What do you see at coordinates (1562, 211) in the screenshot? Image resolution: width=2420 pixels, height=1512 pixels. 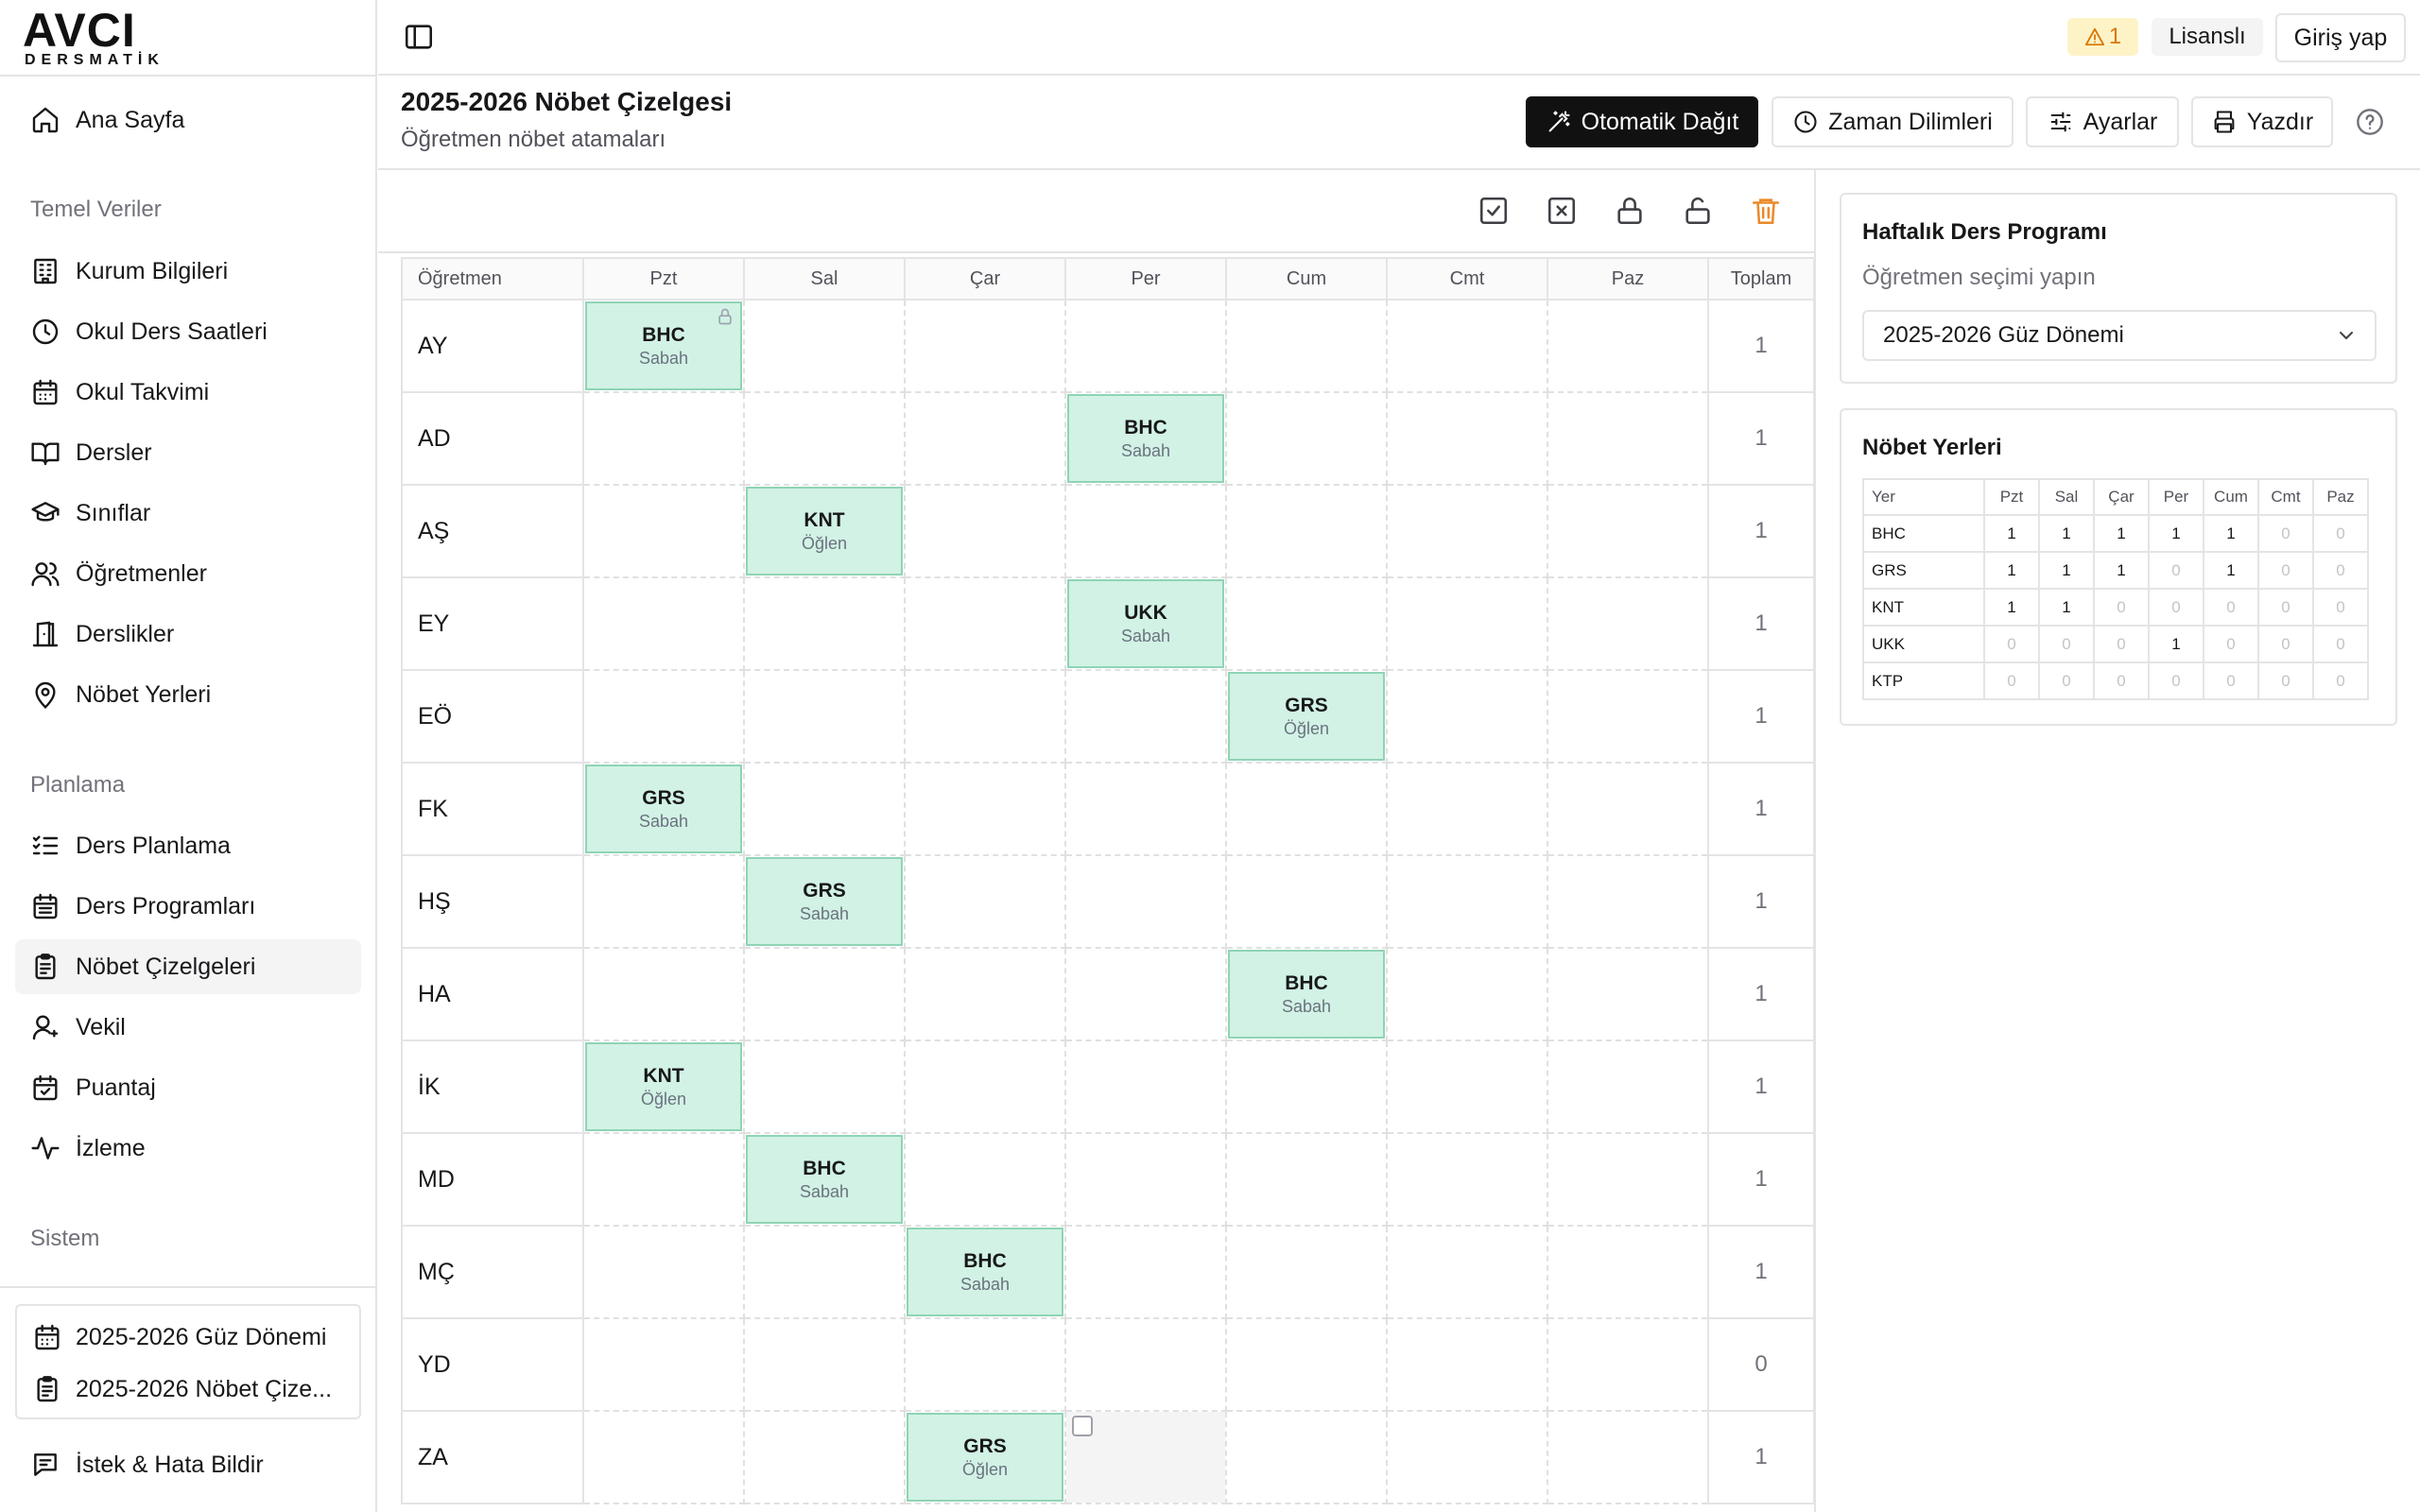 I see `clear-selection-icon` at bounding box center [1562, 211].